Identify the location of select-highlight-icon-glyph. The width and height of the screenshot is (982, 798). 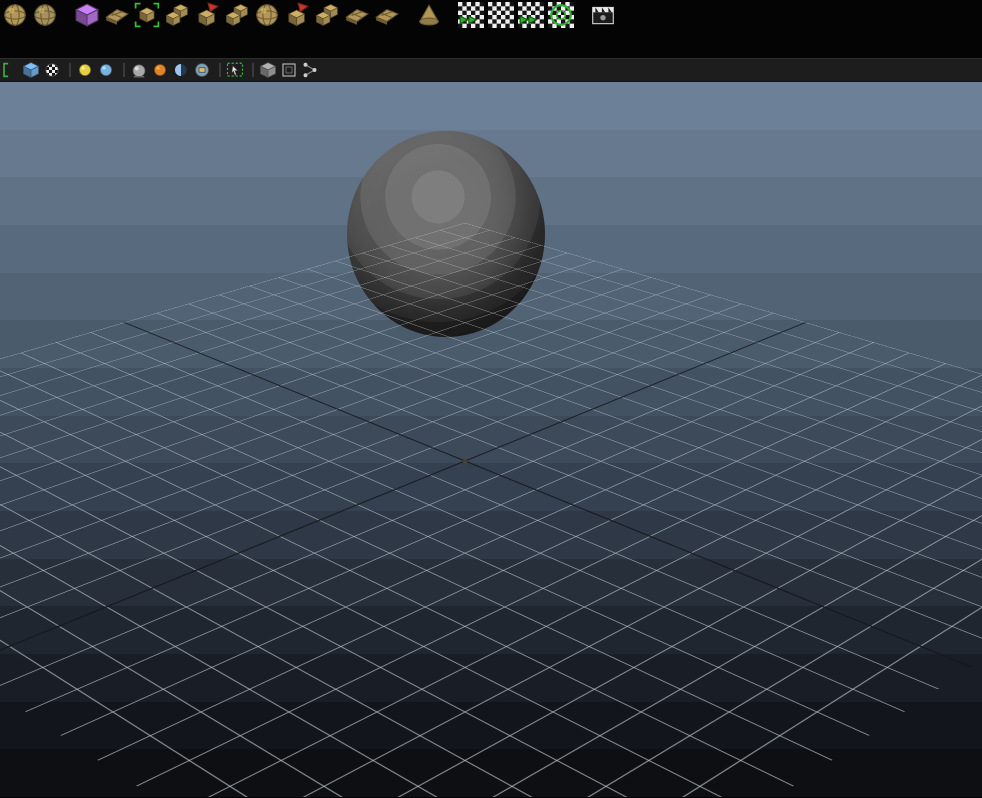
(235, 69).